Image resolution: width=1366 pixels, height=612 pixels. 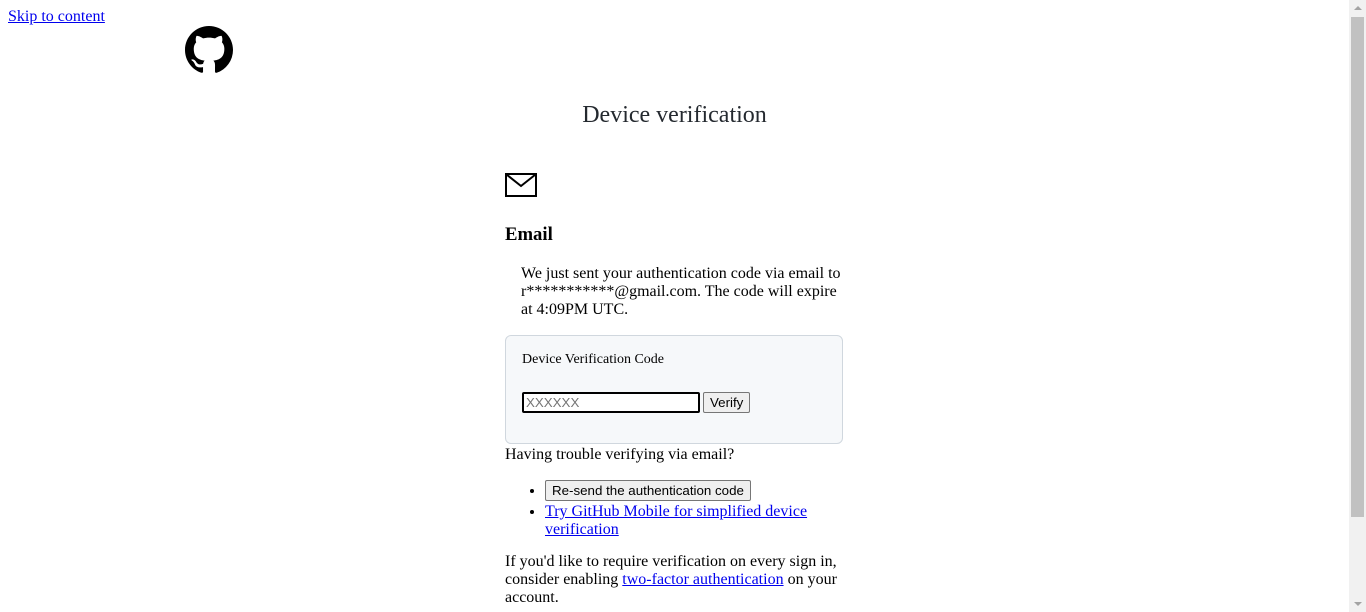 What do you see at coordinates (521, 185) in the screenshot?
I see `mail-icon` at bounding box center [521, 185].